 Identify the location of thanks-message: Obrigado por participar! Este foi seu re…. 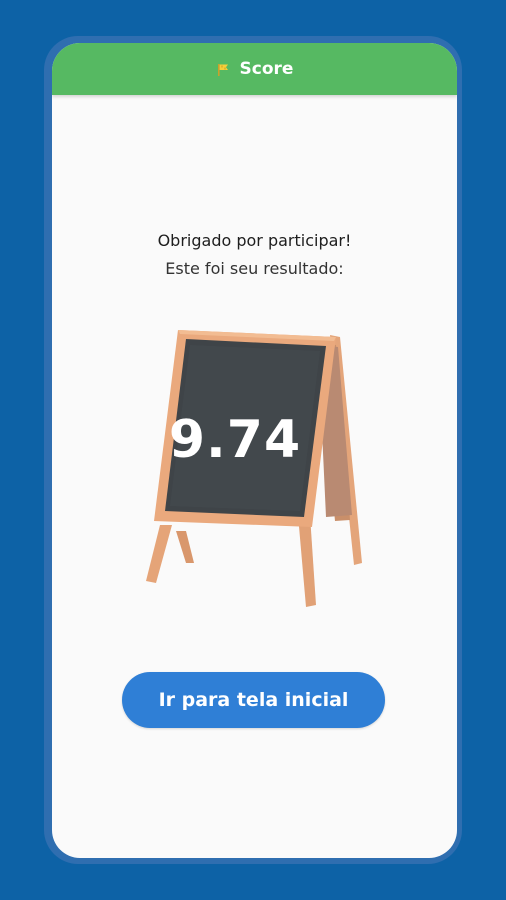
(254, 255).